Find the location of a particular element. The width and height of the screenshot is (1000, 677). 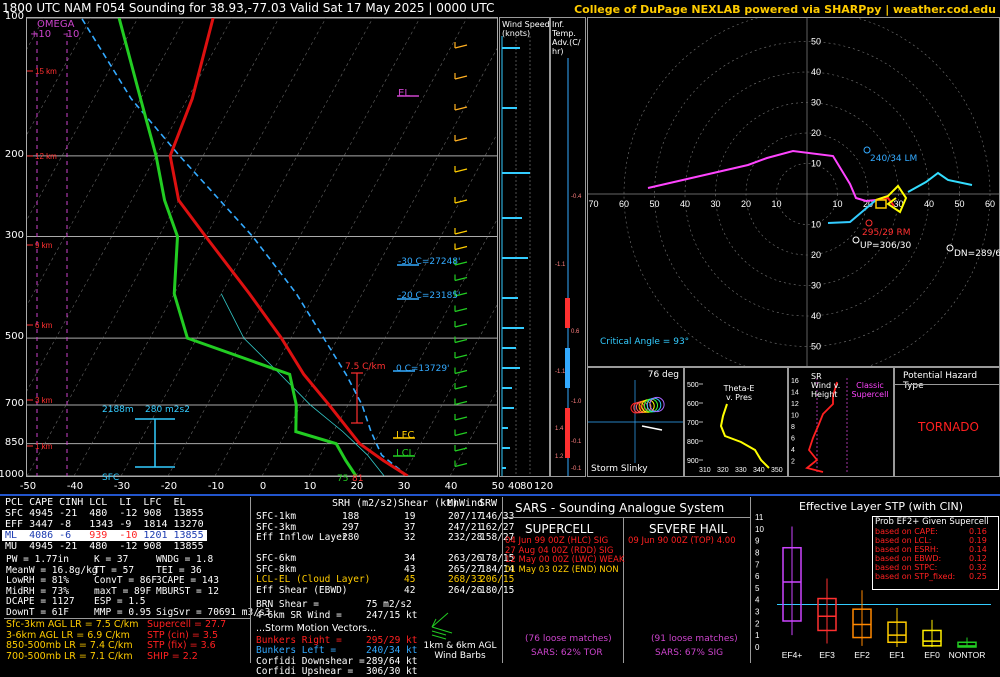

prob-title: Prob EF2+ Given Supercell is located at coordinates (935, 522).